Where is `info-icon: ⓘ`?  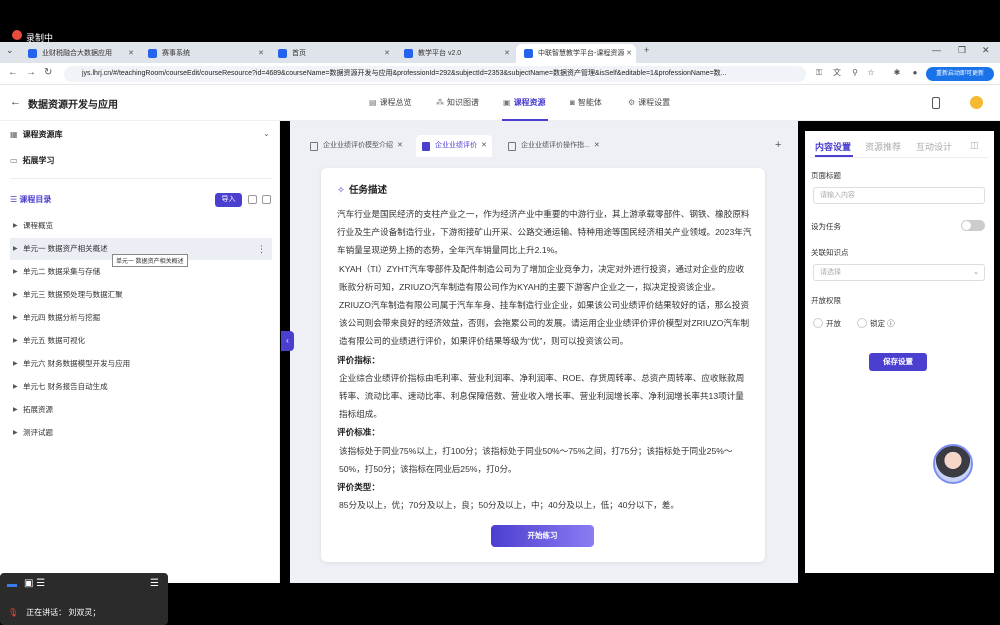 info-icon: ⓘ is located at coordinates (891, 323).